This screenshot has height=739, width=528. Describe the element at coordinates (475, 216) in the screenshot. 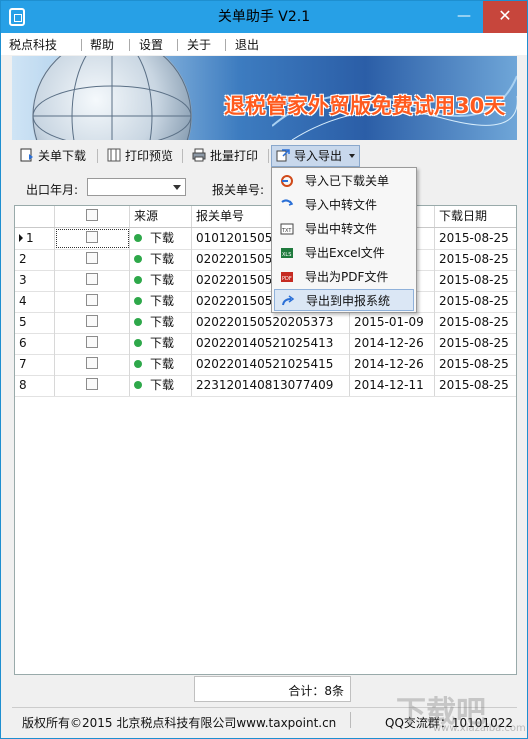

I see `header-download-date: 下载日期` at that location.